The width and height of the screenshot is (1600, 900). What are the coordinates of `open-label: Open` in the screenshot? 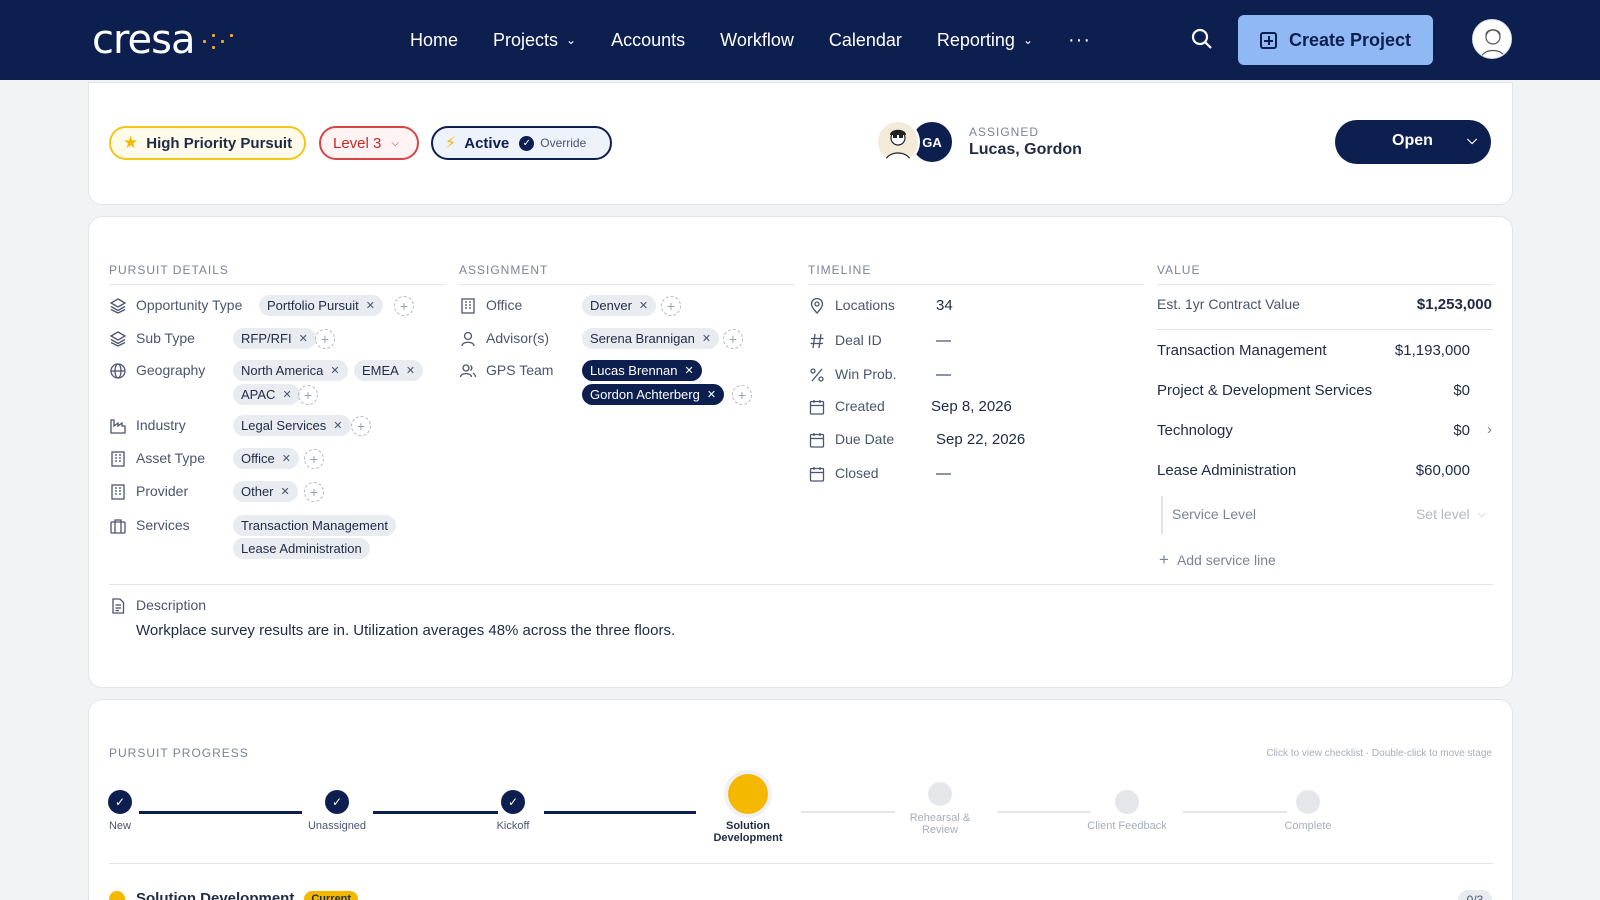 It's located at (1412, 140).